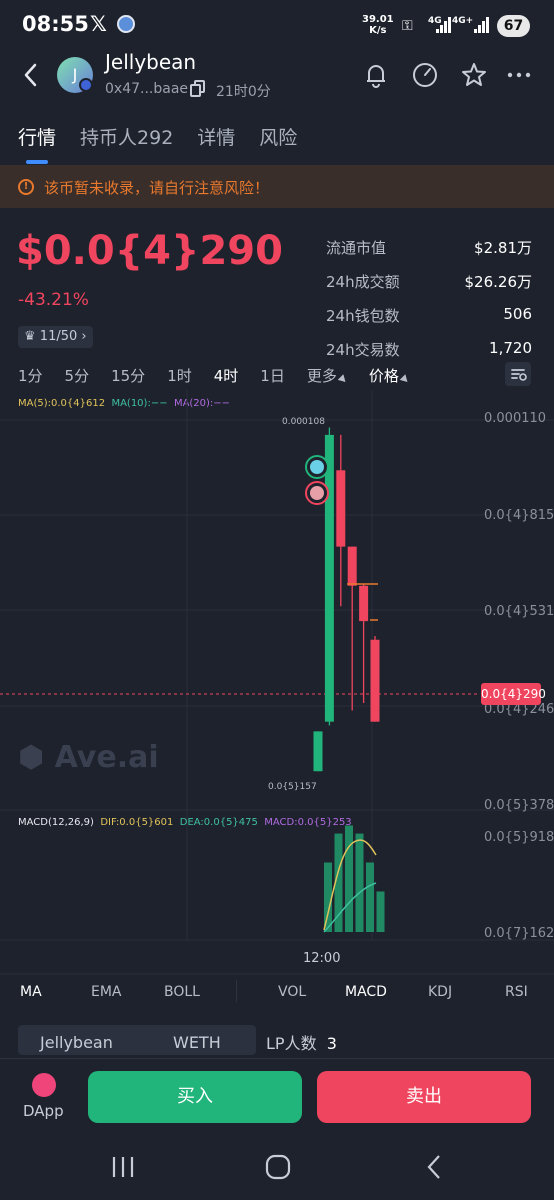 This screenshot has height=1200, width=554. Describe the element at coordinates (106, 992) in the screenshot. I see `indicator-ema: EMA` at that location.